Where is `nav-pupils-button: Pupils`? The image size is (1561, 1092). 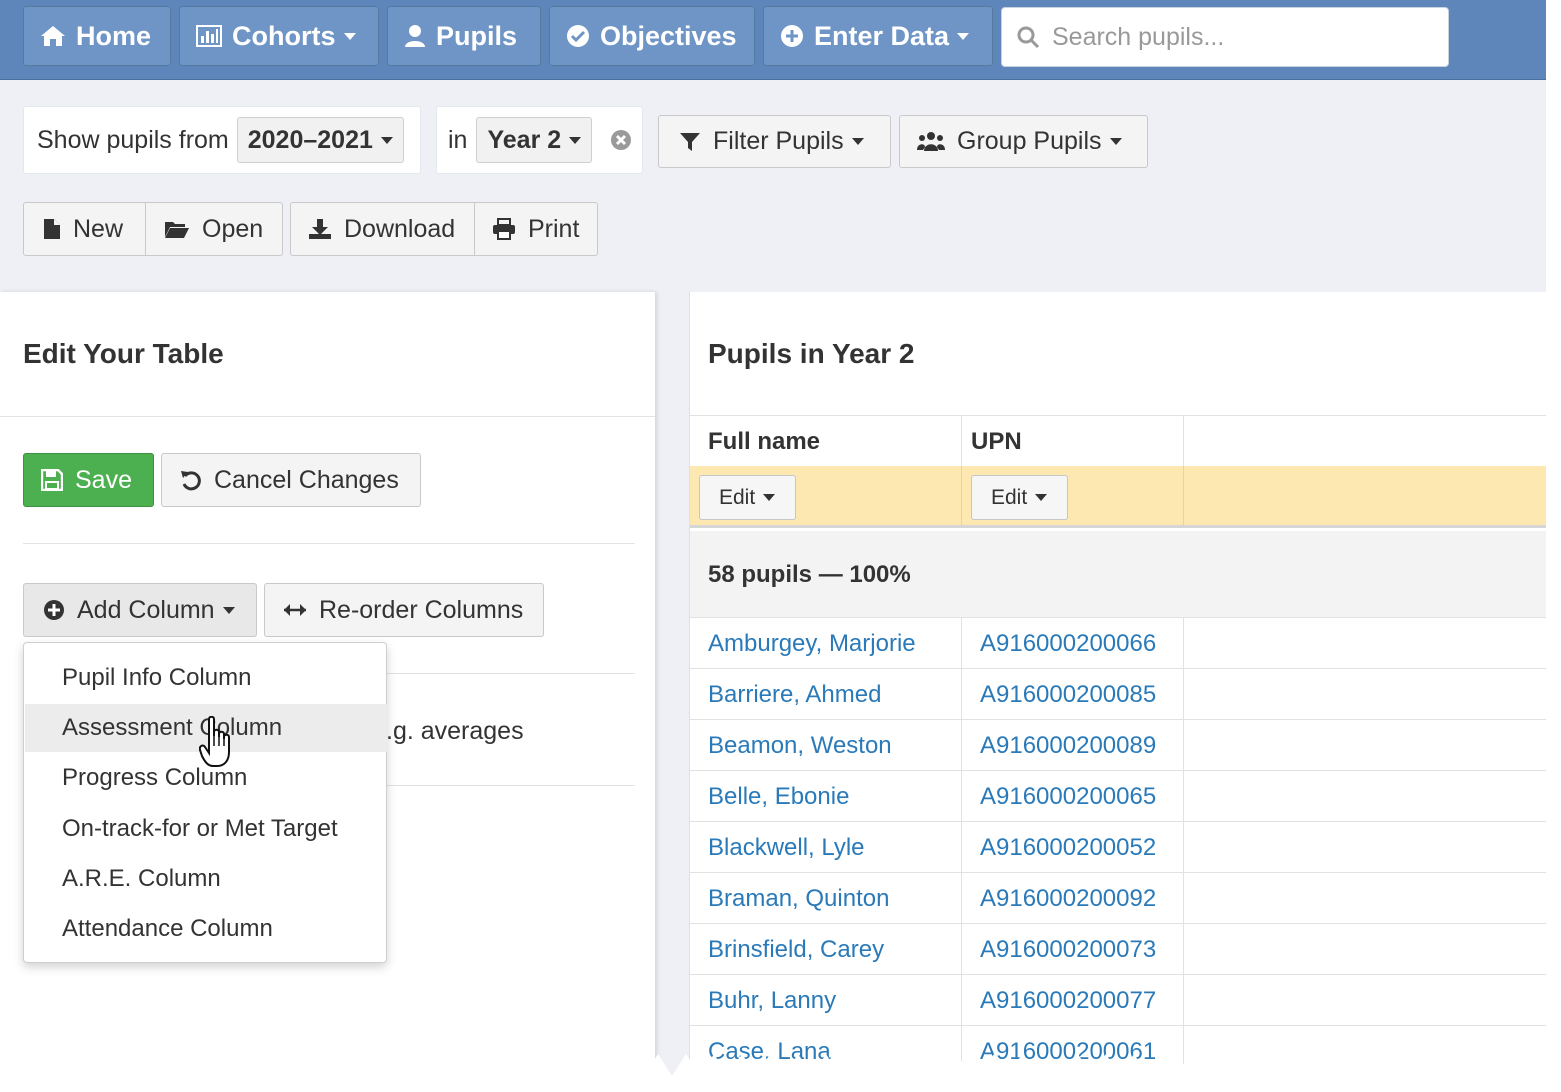 nav-pupils-button: Pupils is located at coordinates (464, 36).